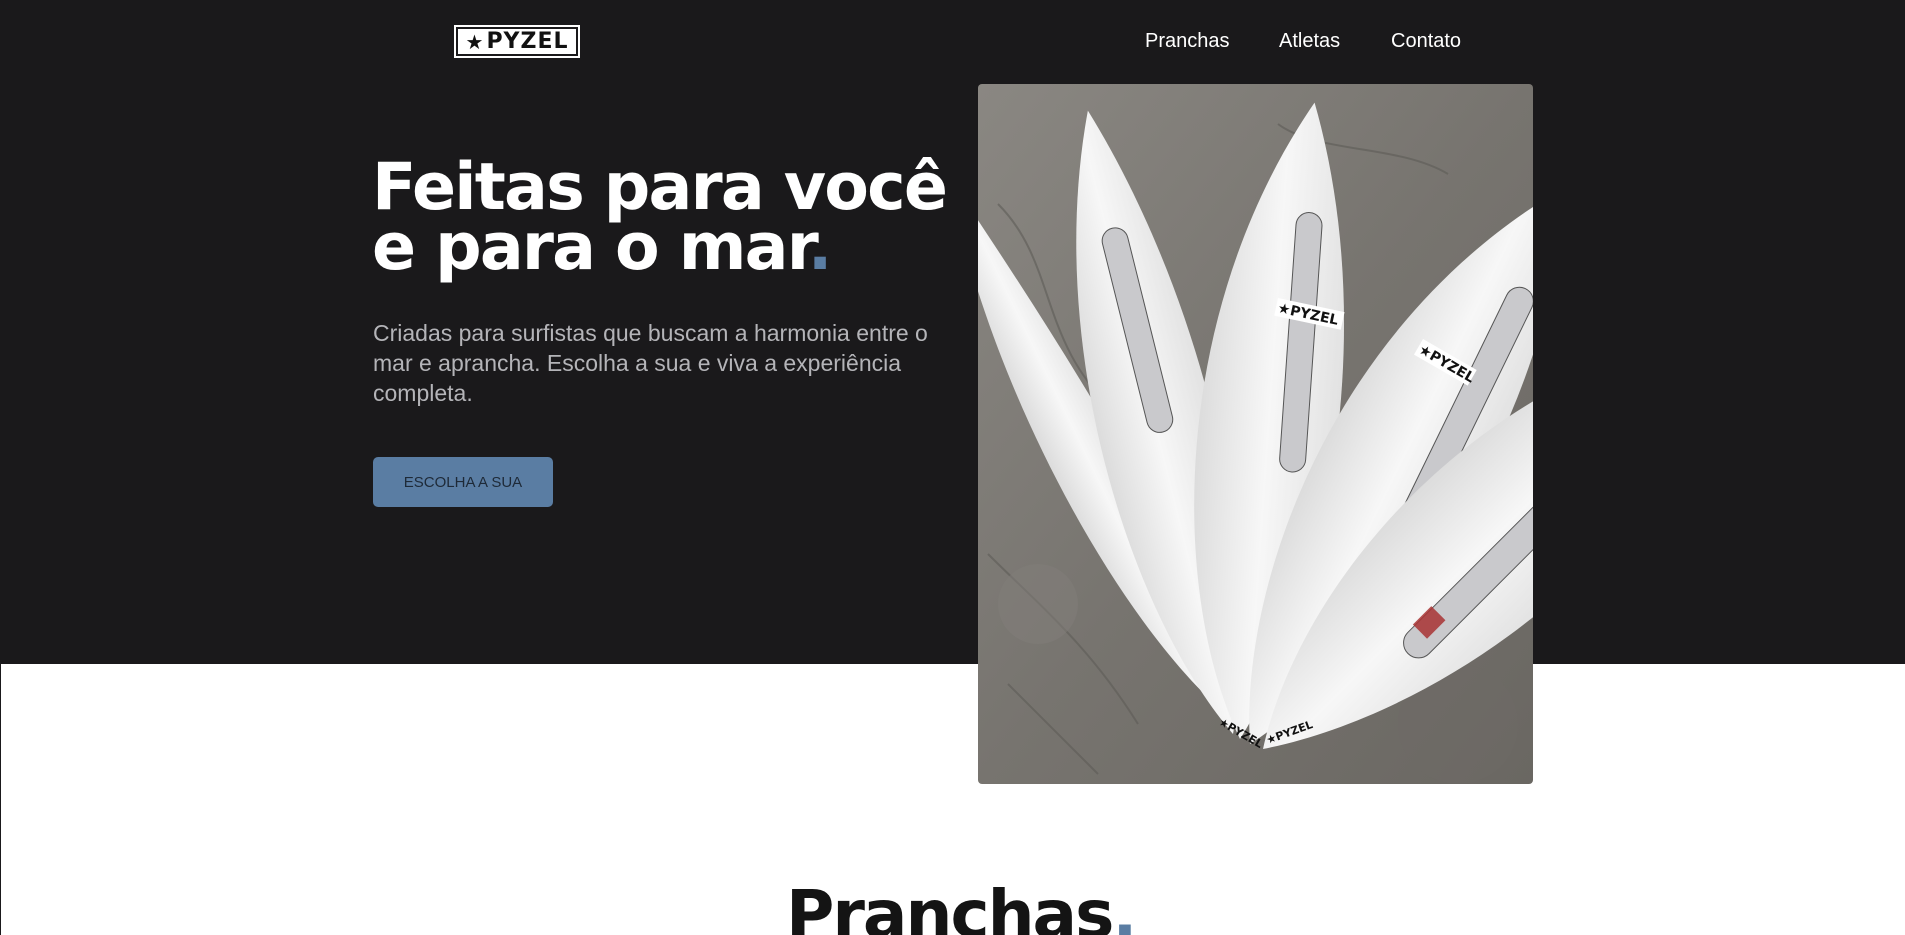 Image resolution: width=1905 pixels, height=935 pixels. Describe the element at coordinates (1309, 41) in the screenshot. I see `nav-link-atletas: Atletas` at that location.